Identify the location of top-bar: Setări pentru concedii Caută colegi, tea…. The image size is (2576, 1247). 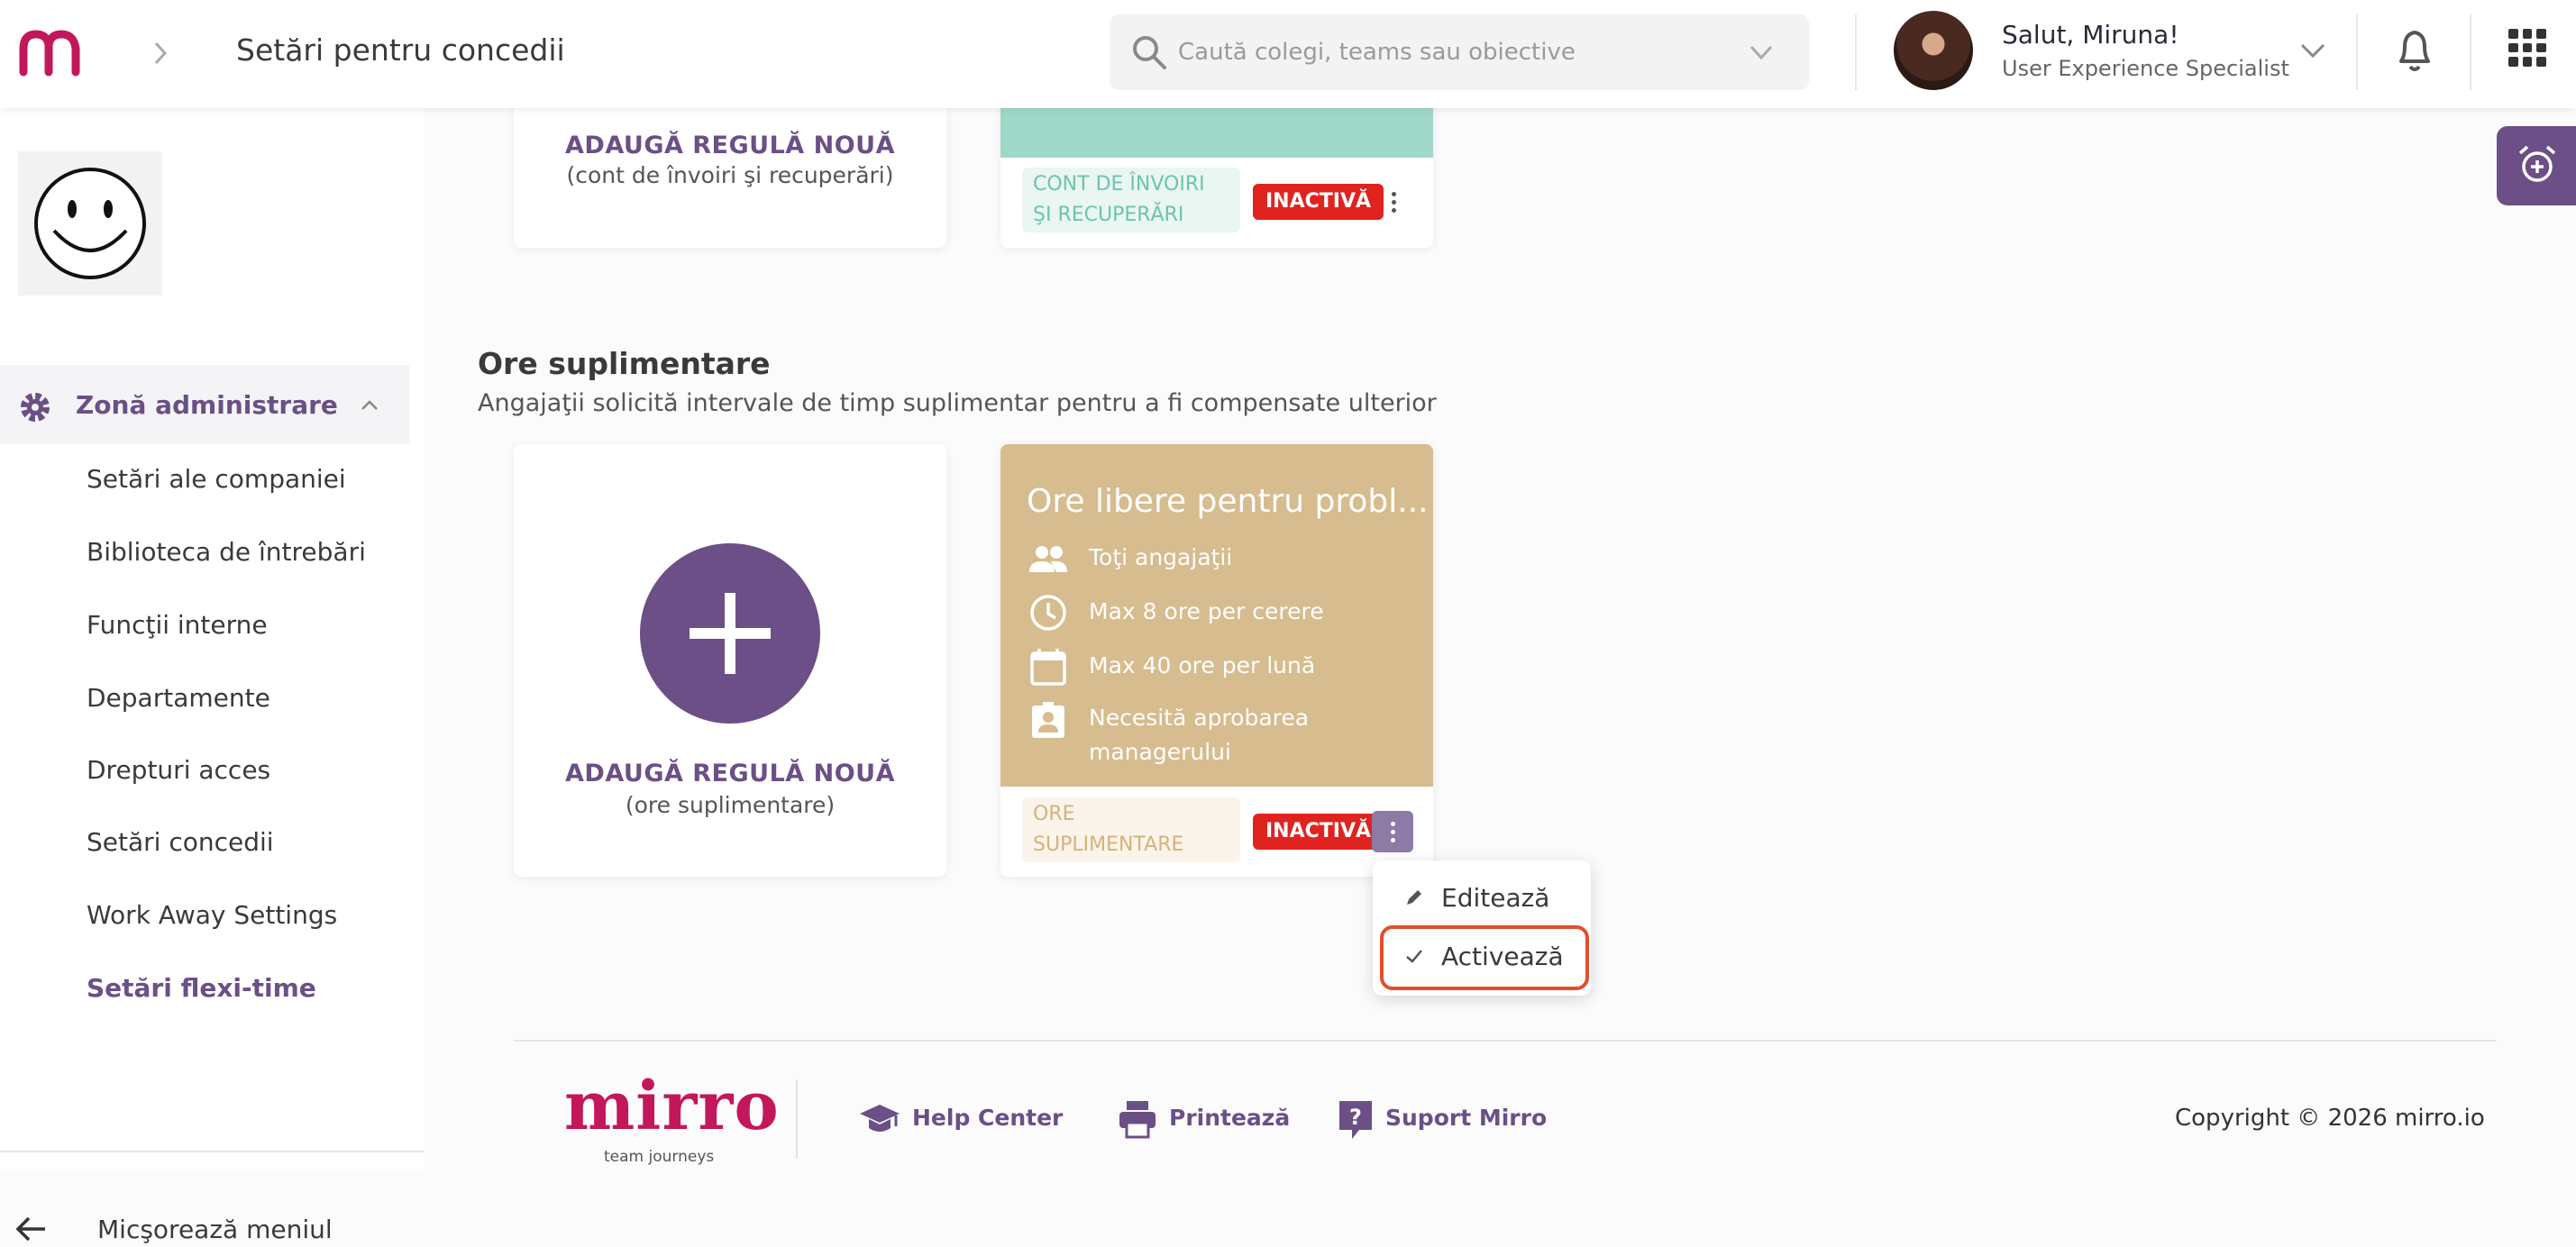
(1288, 54).